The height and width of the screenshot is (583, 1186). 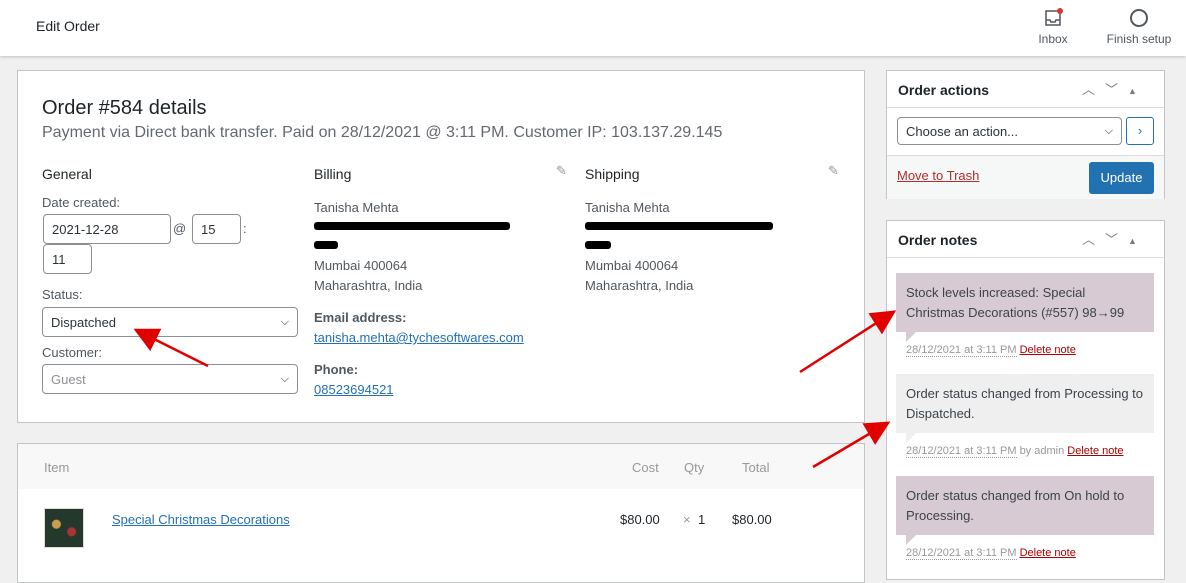 I want to click on product-thumbnail, so click(x=64, y=528).